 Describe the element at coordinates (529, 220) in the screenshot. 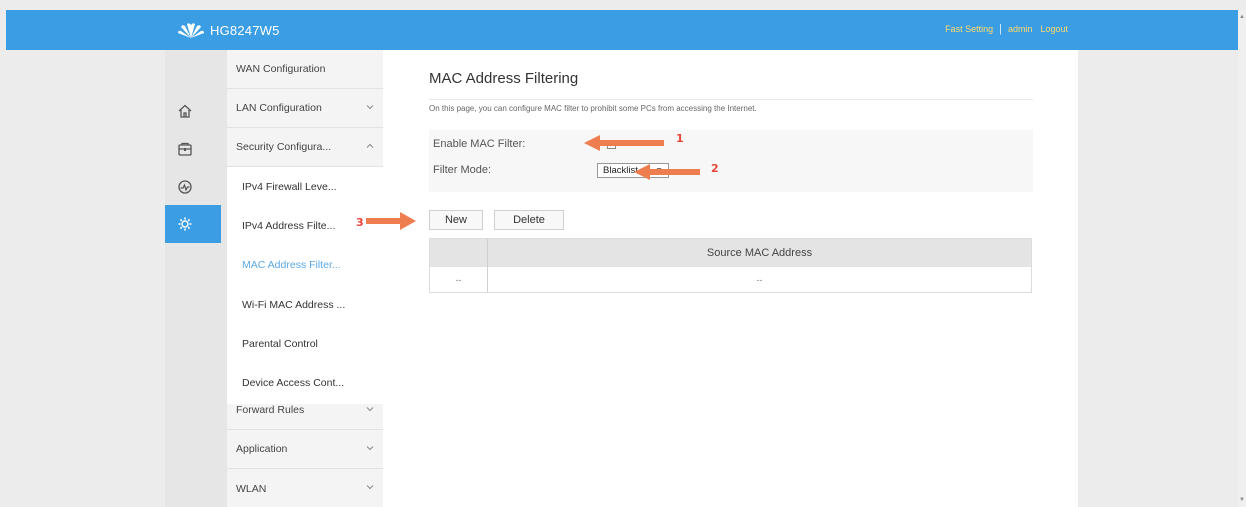

I see `delete-button: Delete` at that location.